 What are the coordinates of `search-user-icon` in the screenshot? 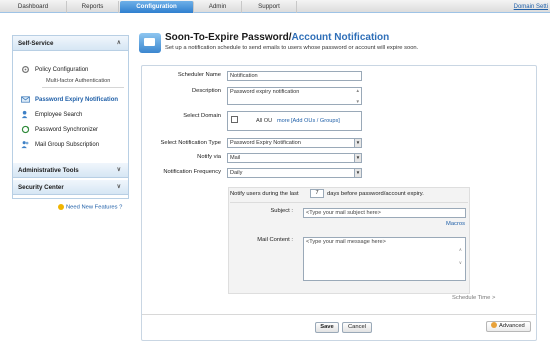 It's located at (24, 114).